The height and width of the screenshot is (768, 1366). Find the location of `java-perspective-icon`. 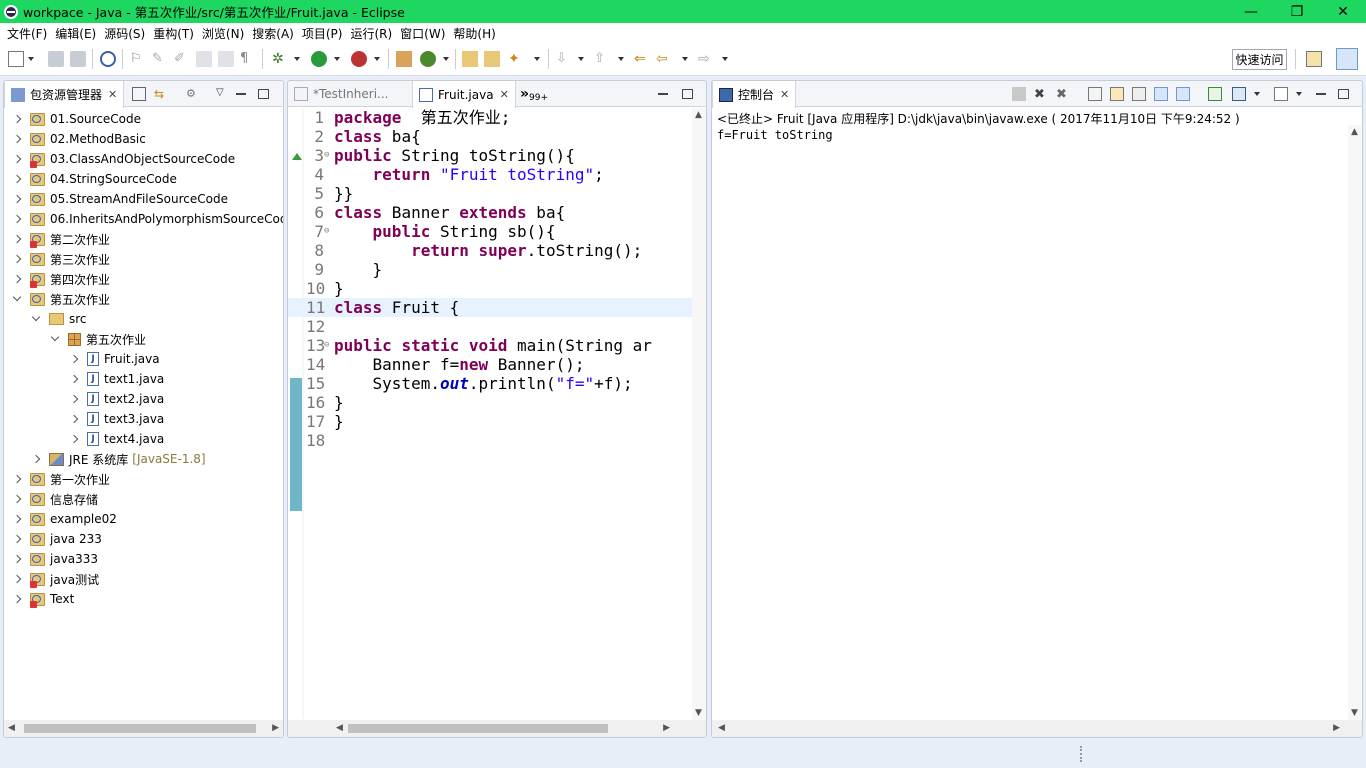

java-perspective-icon is located at coordinates (1347, 59).